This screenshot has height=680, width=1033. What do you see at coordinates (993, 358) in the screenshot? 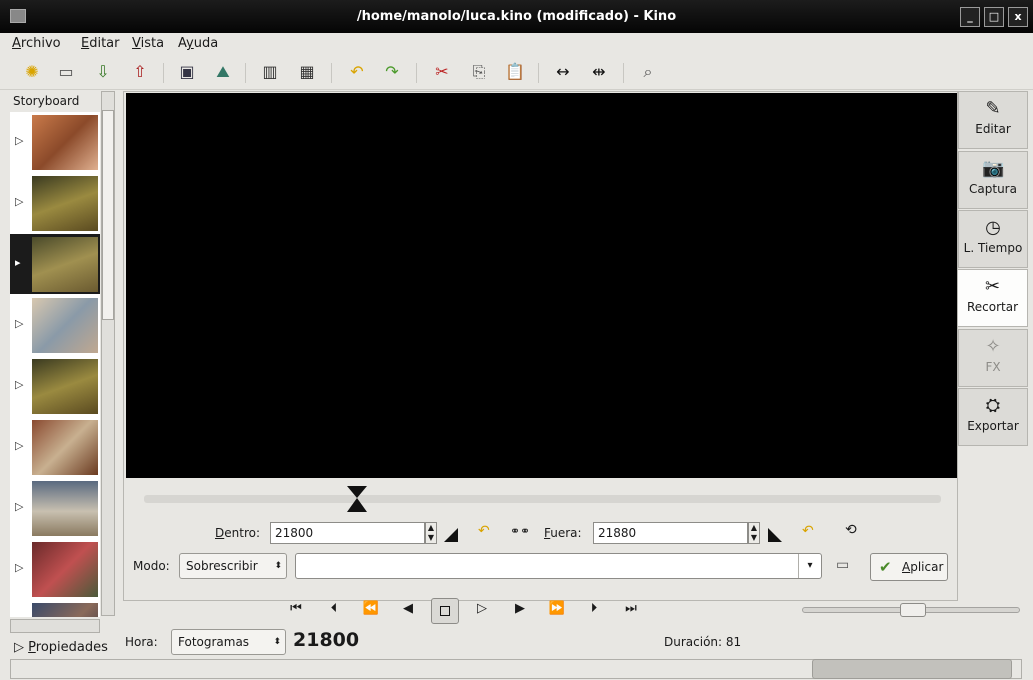
I see `tab-fx: ✧ FX` at bounding box center [993, 358].